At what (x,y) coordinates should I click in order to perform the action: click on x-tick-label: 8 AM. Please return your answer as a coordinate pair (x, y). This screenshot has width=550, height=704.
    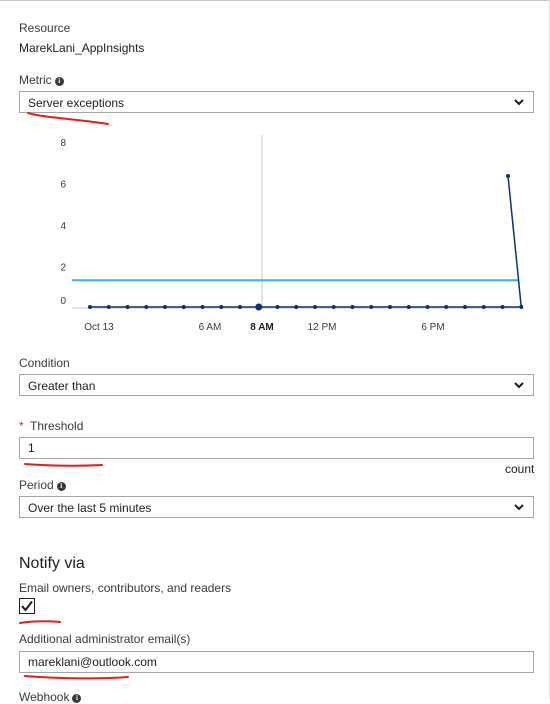
    Looking at the image, I should click on (262, 327).